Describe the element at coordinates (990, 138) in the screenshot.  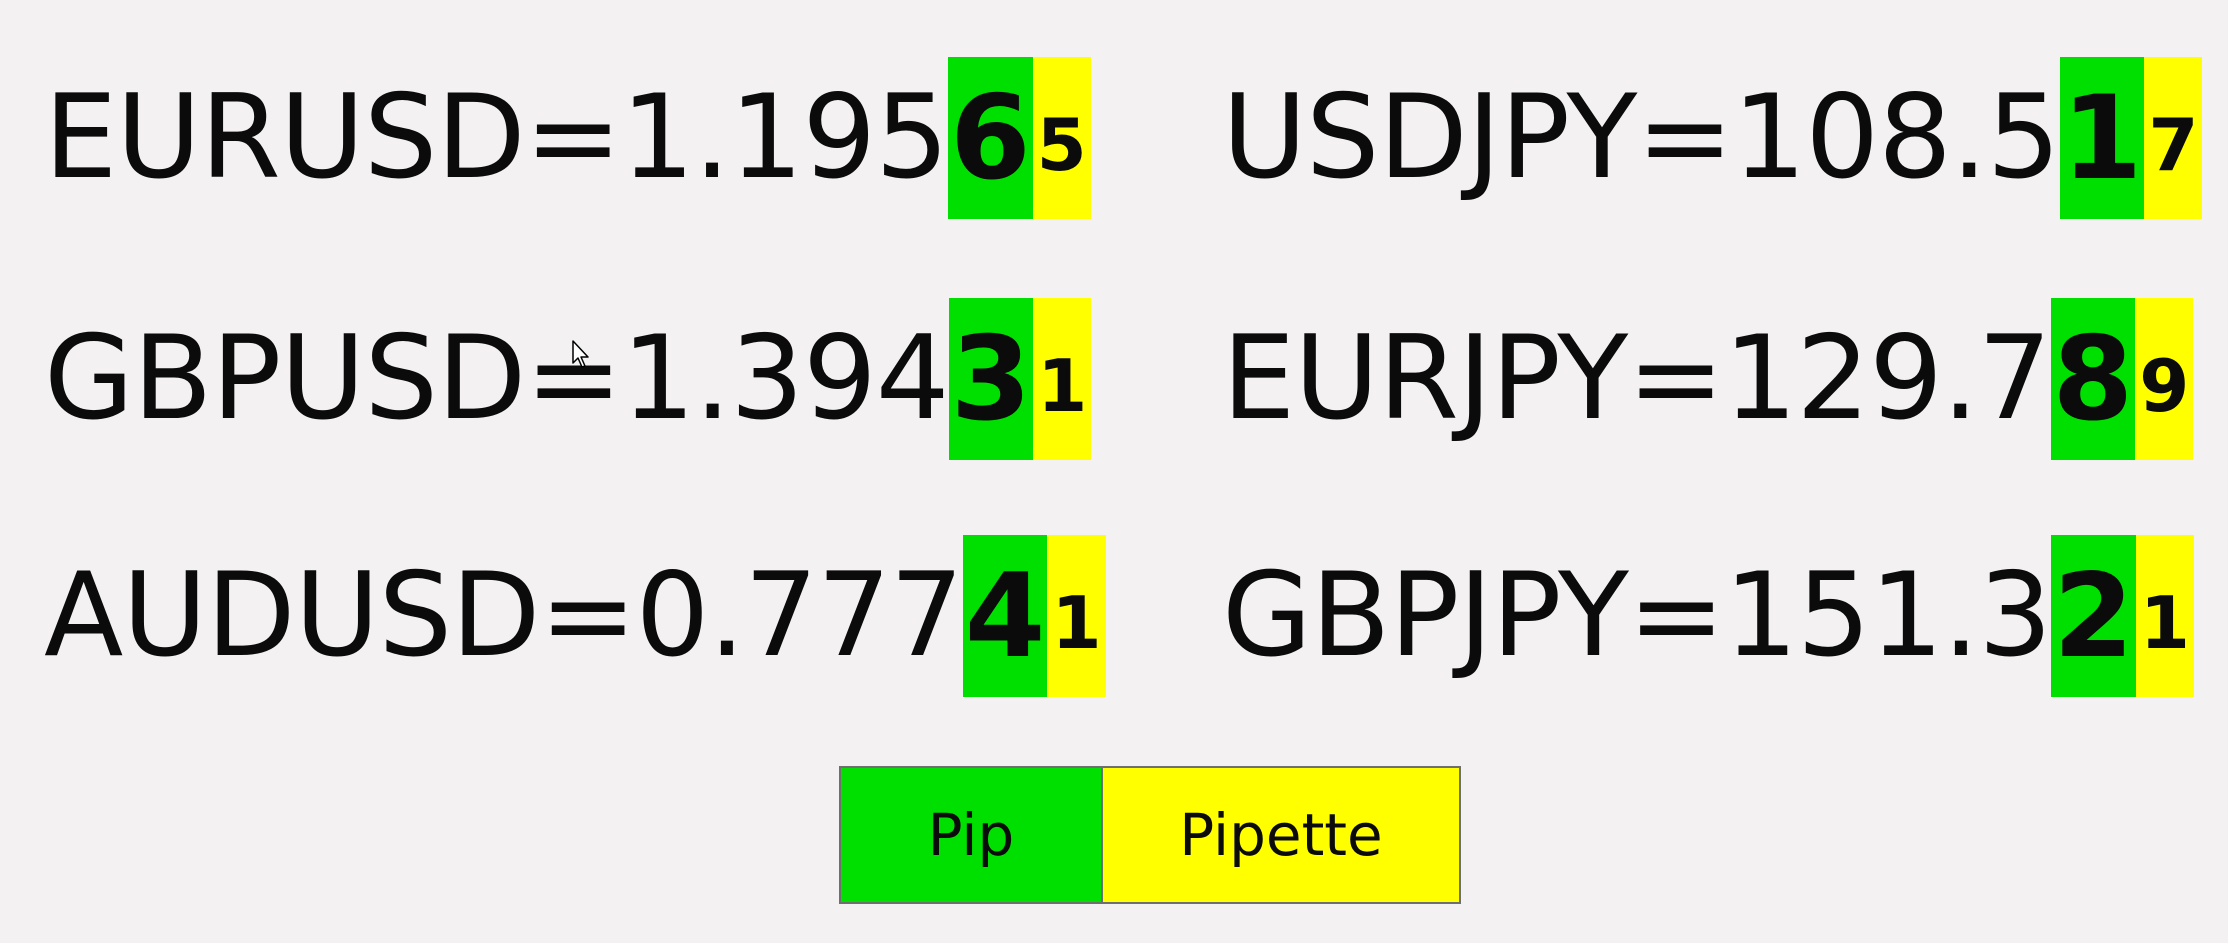
I see `pip-digit: 6` at that location.